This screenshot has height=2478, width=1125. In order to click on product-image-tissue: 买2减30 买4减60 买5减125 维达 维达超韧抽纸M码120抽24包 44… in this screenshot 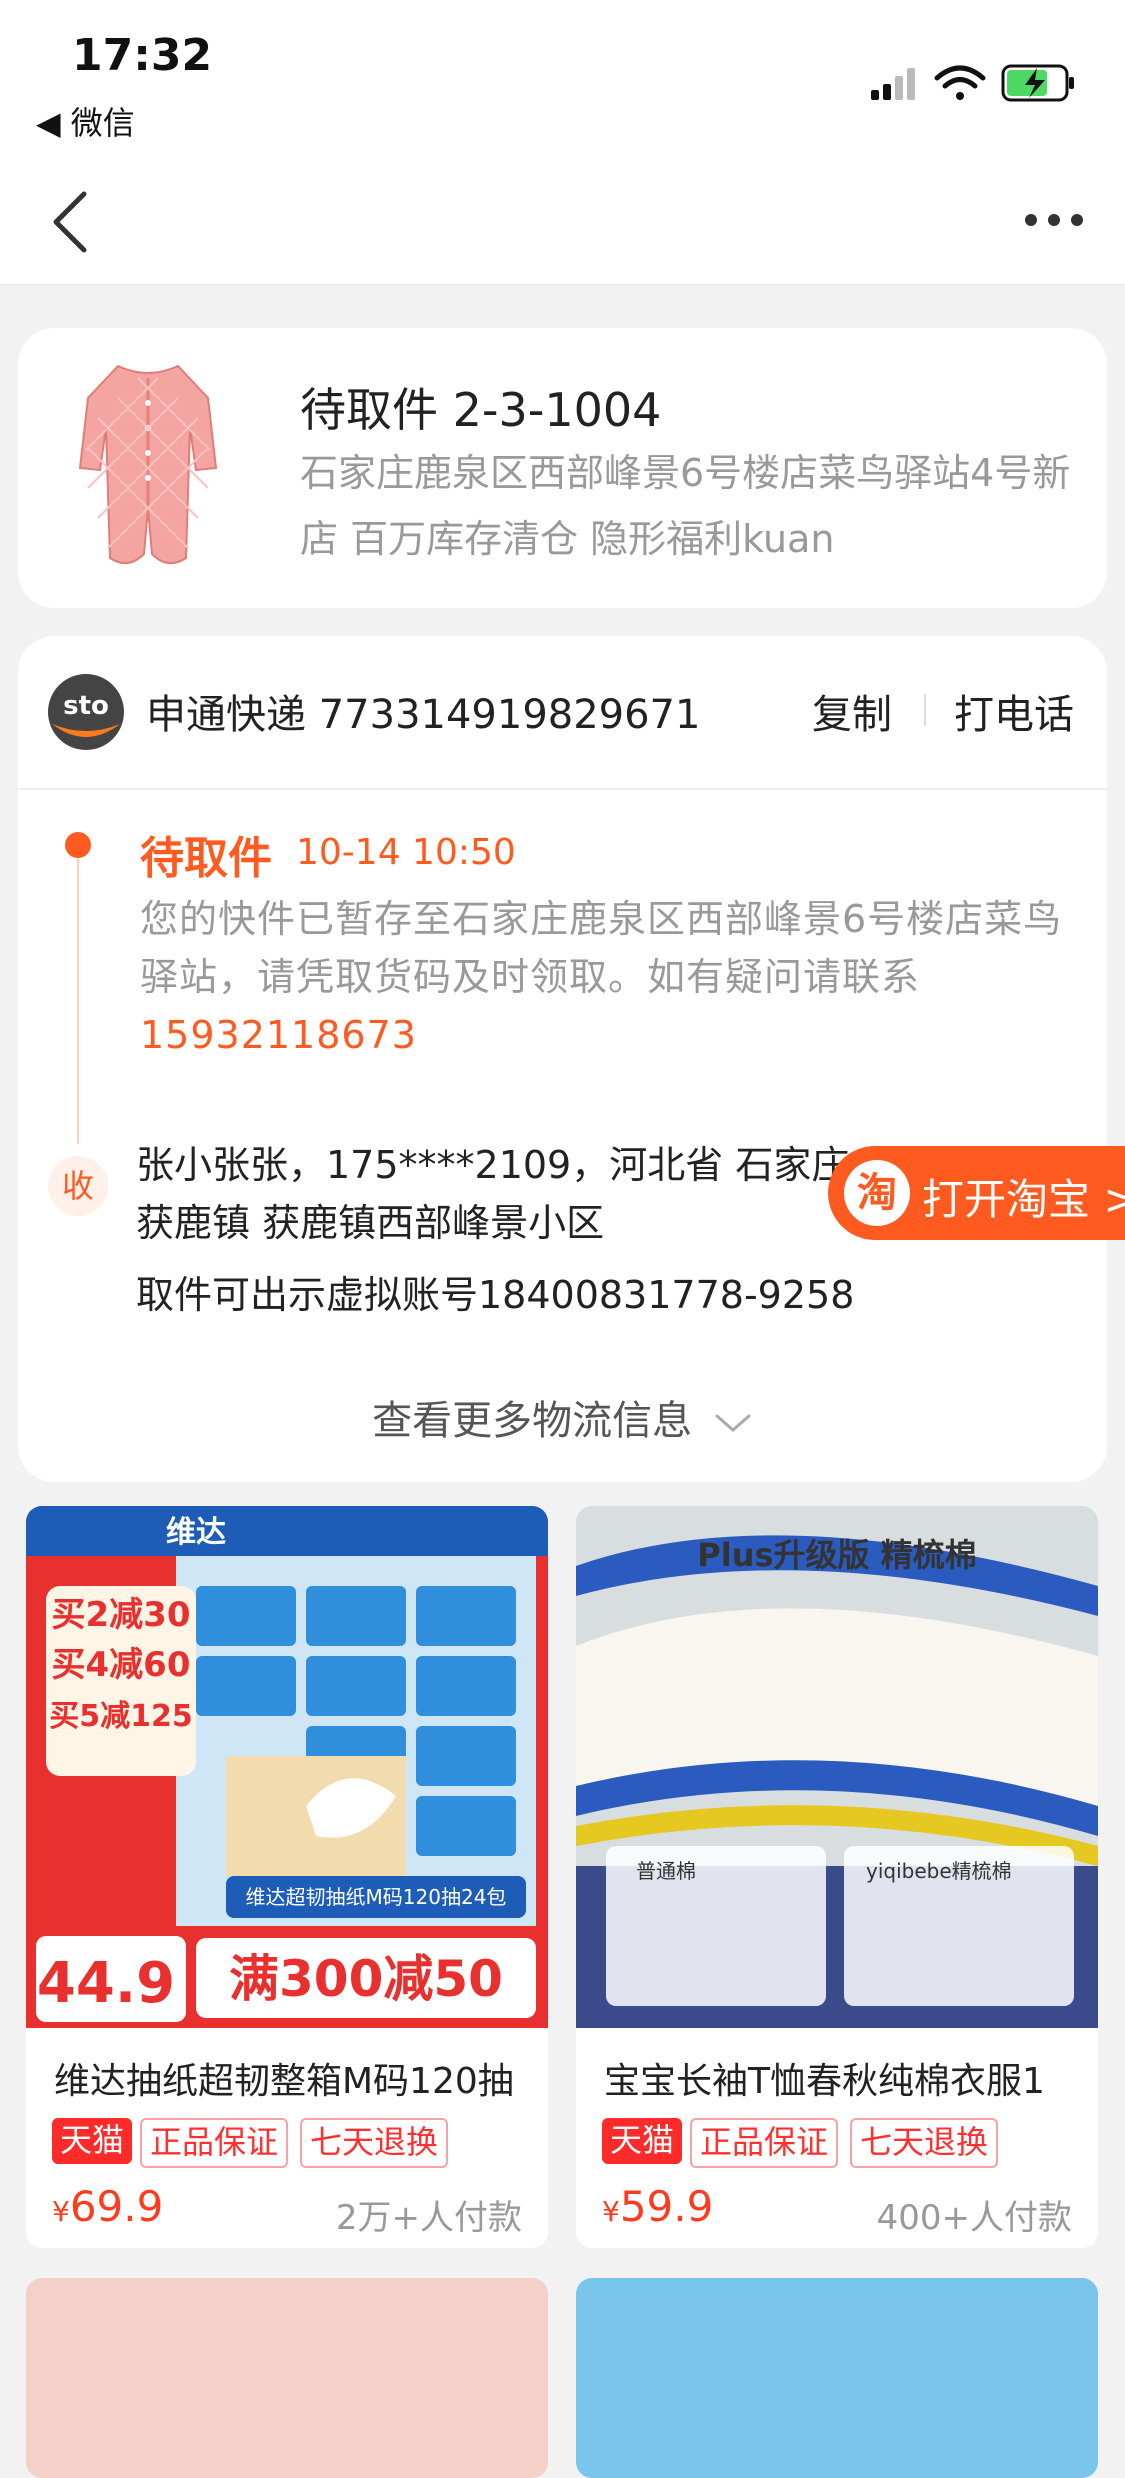, I will do `click(287, 1767)`.